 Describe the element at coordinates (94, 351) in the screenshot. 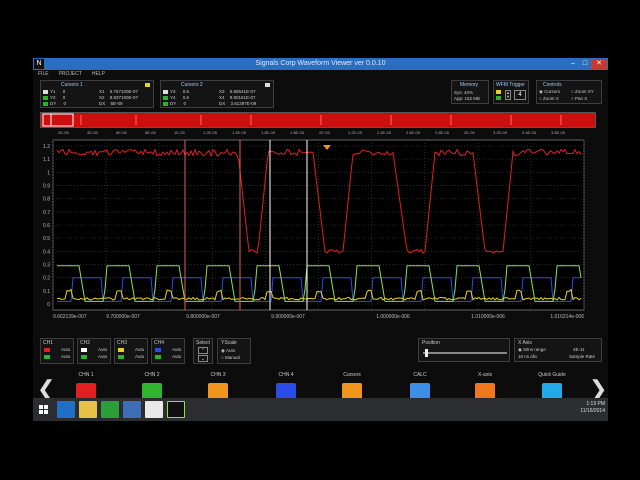

I see `channel-panel-2: CH2 Auto Auto` at that location.